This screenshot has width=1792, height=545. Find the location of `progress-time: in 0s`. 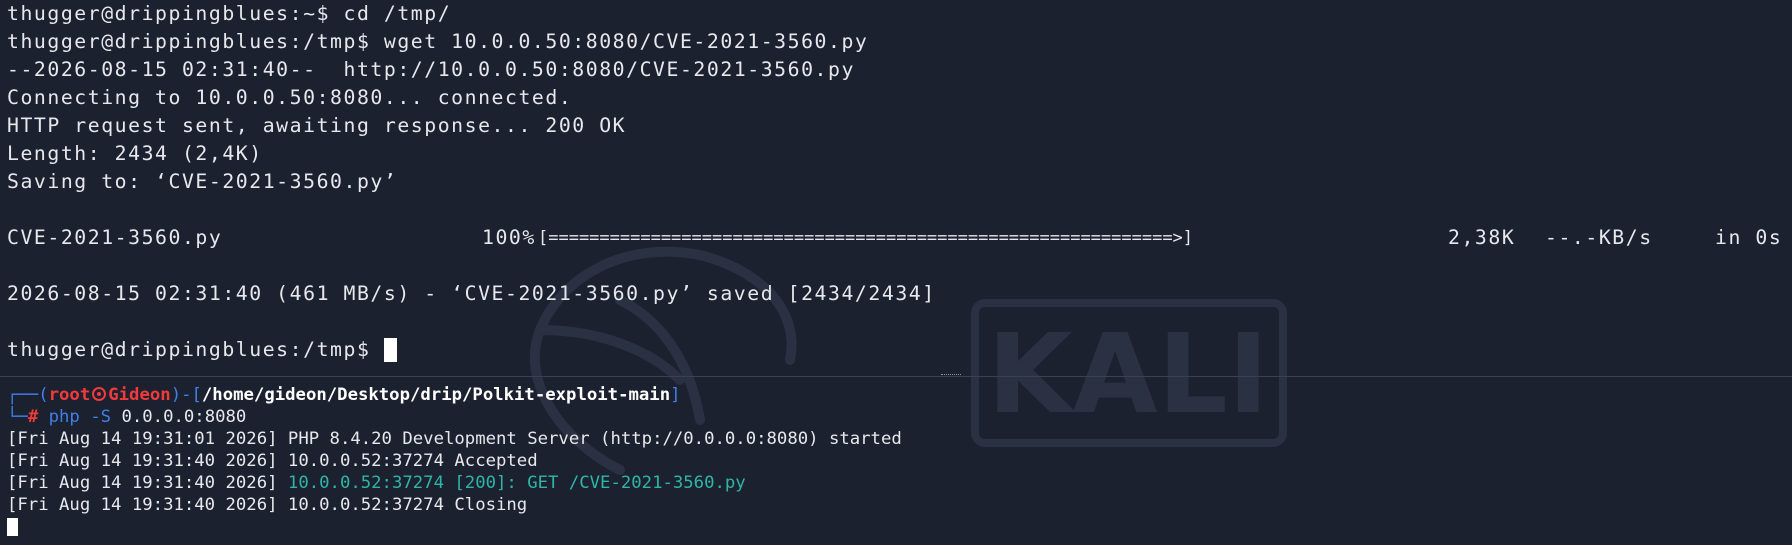

progress-time: in 0s is located at coordinates (1749, 237).